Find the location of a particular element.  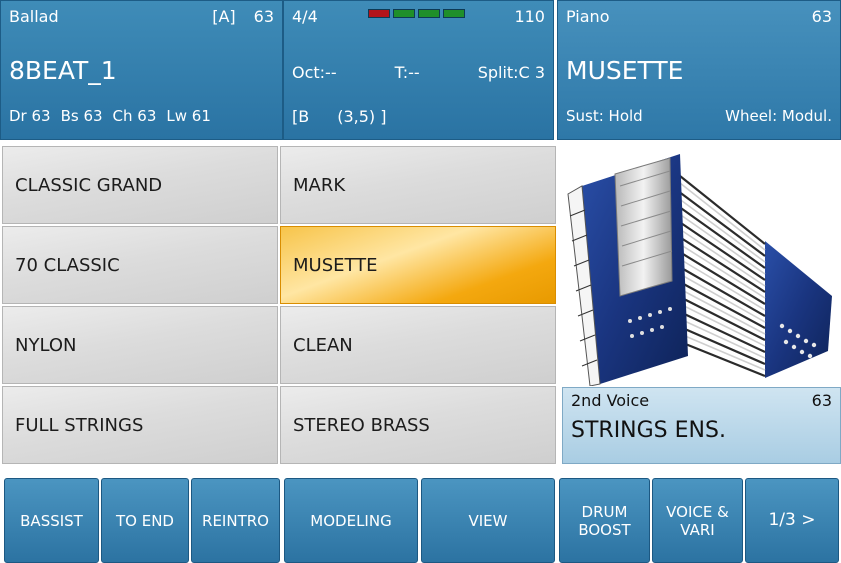

tempo: 110 is located at coordinates (529, 16).